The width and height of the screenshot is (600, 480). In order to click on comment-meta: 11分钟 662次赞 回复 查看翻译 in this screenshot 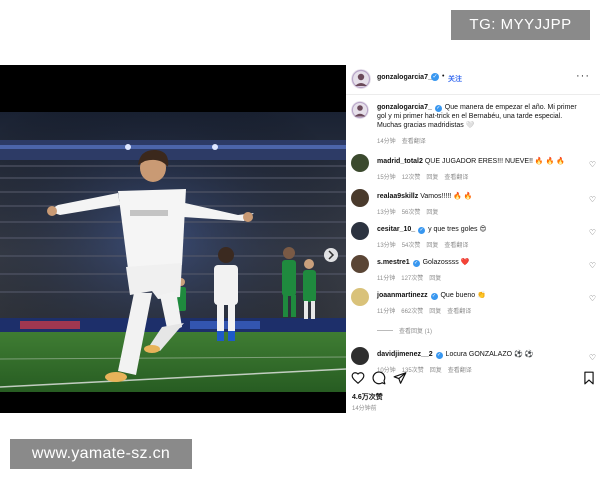, I will do `click(427, 310)`.